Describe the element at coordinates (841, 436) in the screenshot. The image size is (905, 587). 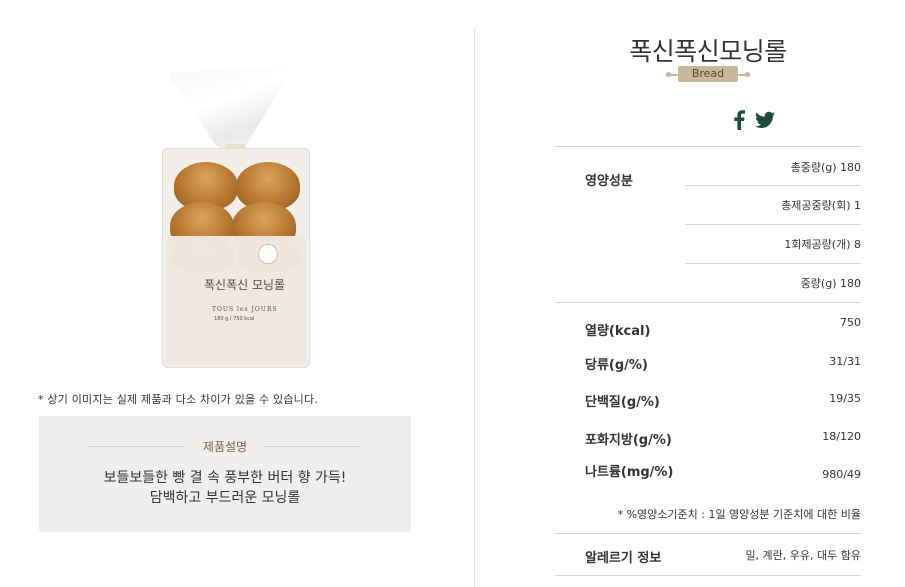
I see `nutrient-value: 18/120` at that location.